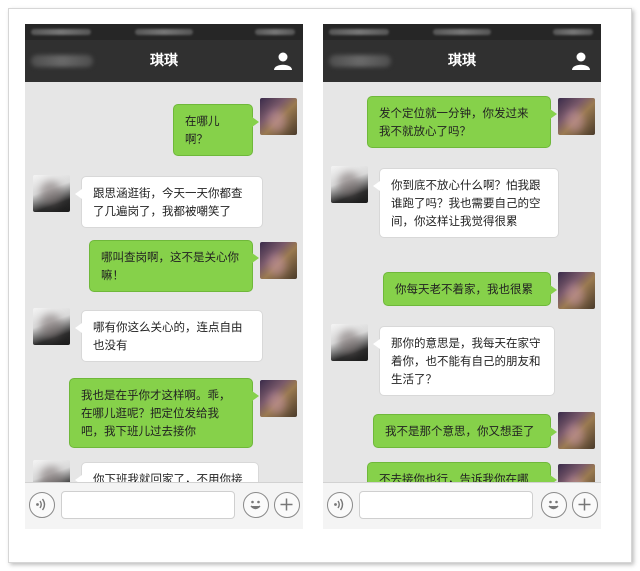 The height and width of the screenshot is (571, 640). What do you see at coordinates (174, 266) in the screenshot?
I see `message-bubble: 哪叫查岗啊，这不是关心你嘛！` at bounding box center [174, 266].